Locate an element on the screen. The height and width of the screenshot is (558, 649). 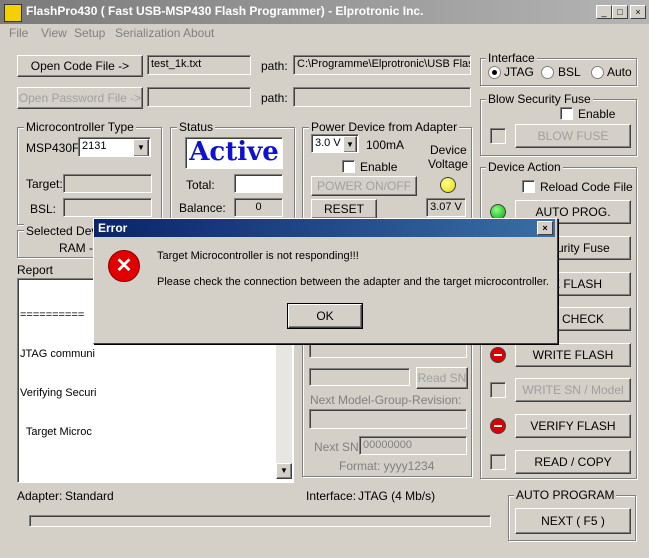
ok-button: OK is located at coordinates (325, 316).